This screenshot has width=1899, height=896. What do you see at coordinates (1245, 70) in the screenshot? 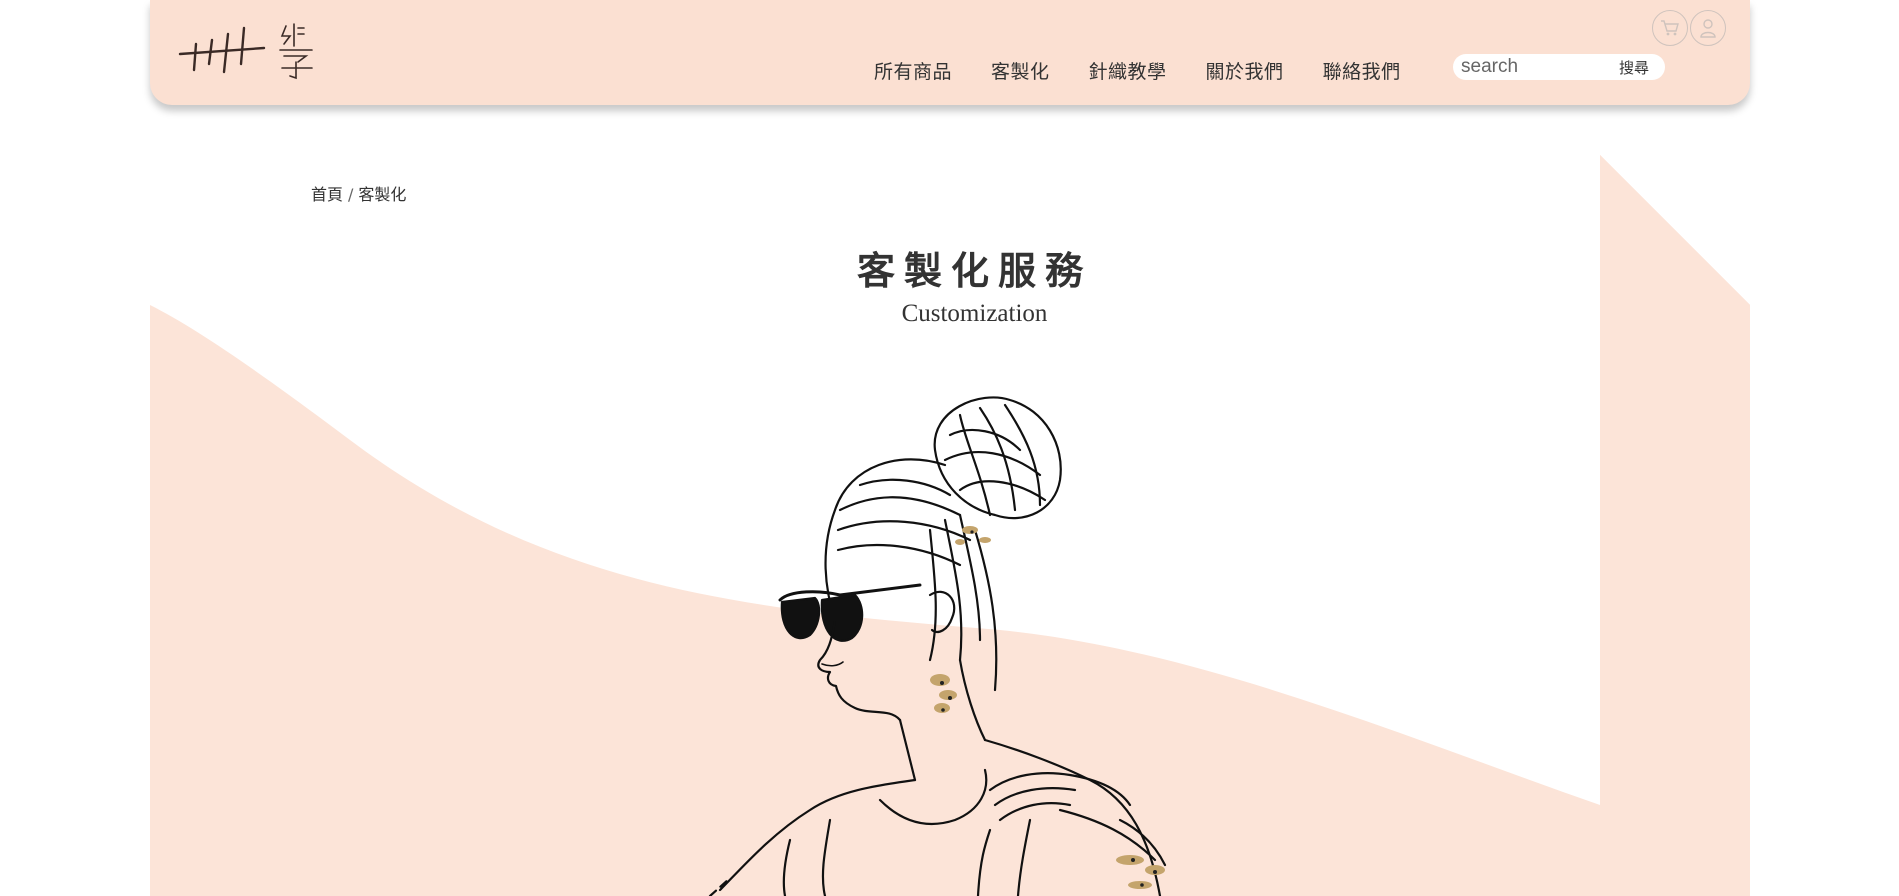
I see `nav-item-about-us: 關於我們` at bounding box center [1245, 70].